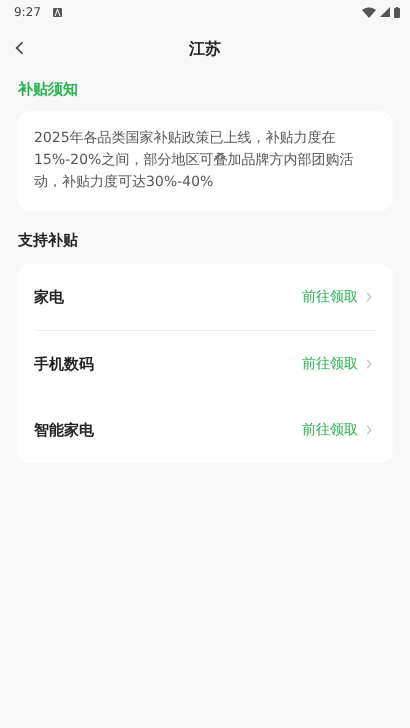 Image resolution: width=410 pixels, height=728 pixels. What do you see at coordinates (205, 364) in the screenshot?
I see `list-item: 手机数码 前往领取` at bounding box center [205, 364].